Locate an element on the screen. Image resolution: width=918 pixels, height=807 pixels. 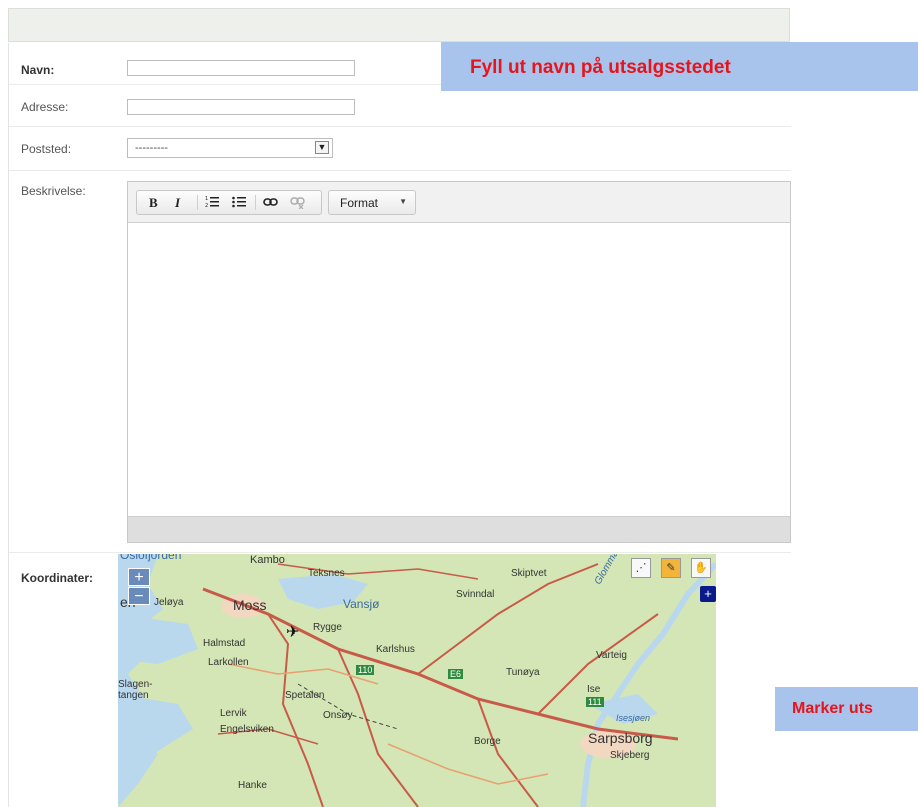
zoom-out-button: − is located at coordinates (139, 596).